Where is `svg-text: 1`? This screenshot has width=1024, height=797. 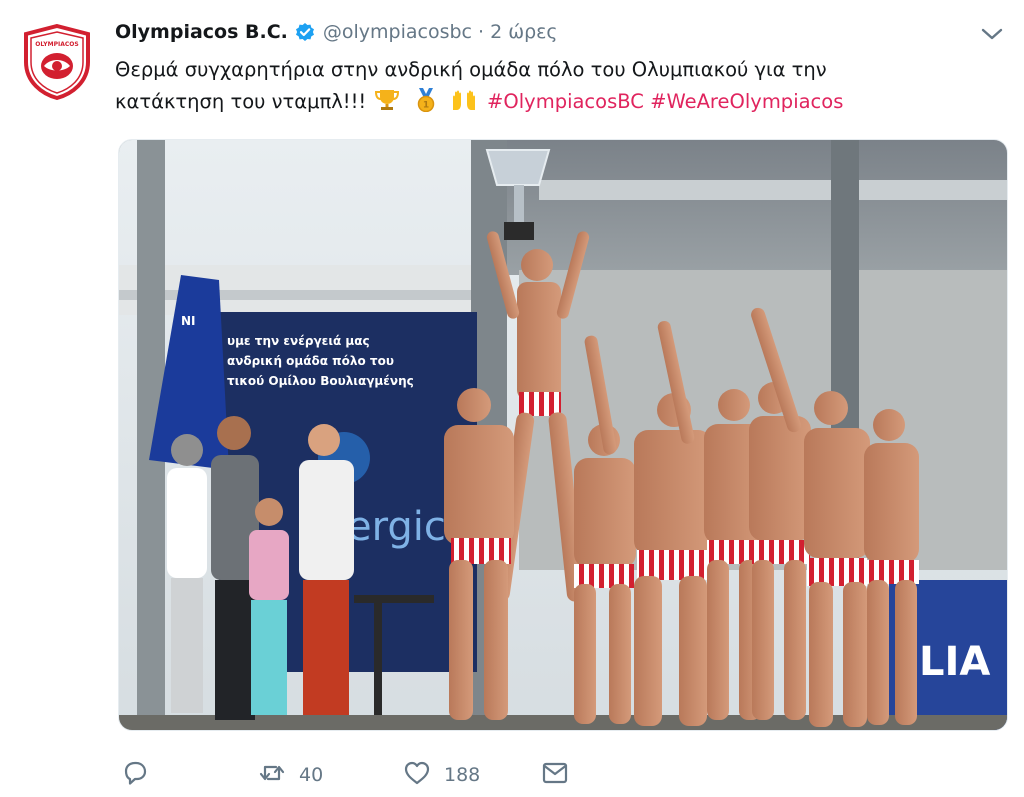
svg-text: 1 is located at coordinates (426, 106).